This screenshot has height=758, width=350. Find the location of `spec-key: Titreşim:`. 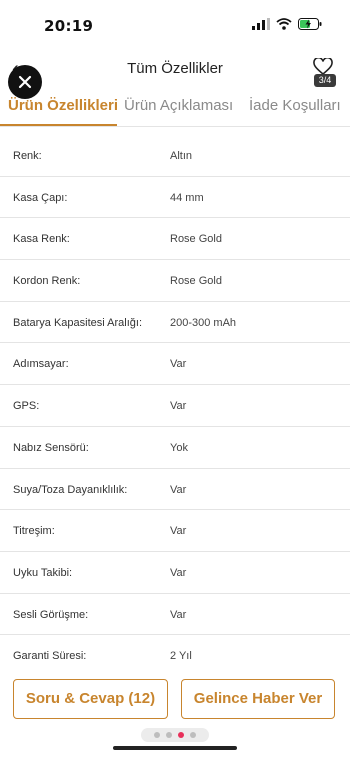

spec-key: Titreşim: is located at coordinates (34, 531).